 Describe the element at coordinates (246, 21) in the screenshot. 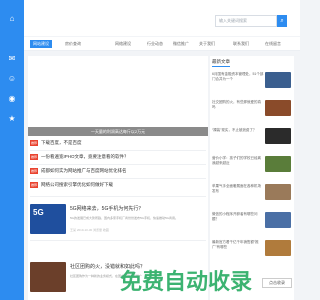

I see `search-input: 输入关键词搜索` at that location.